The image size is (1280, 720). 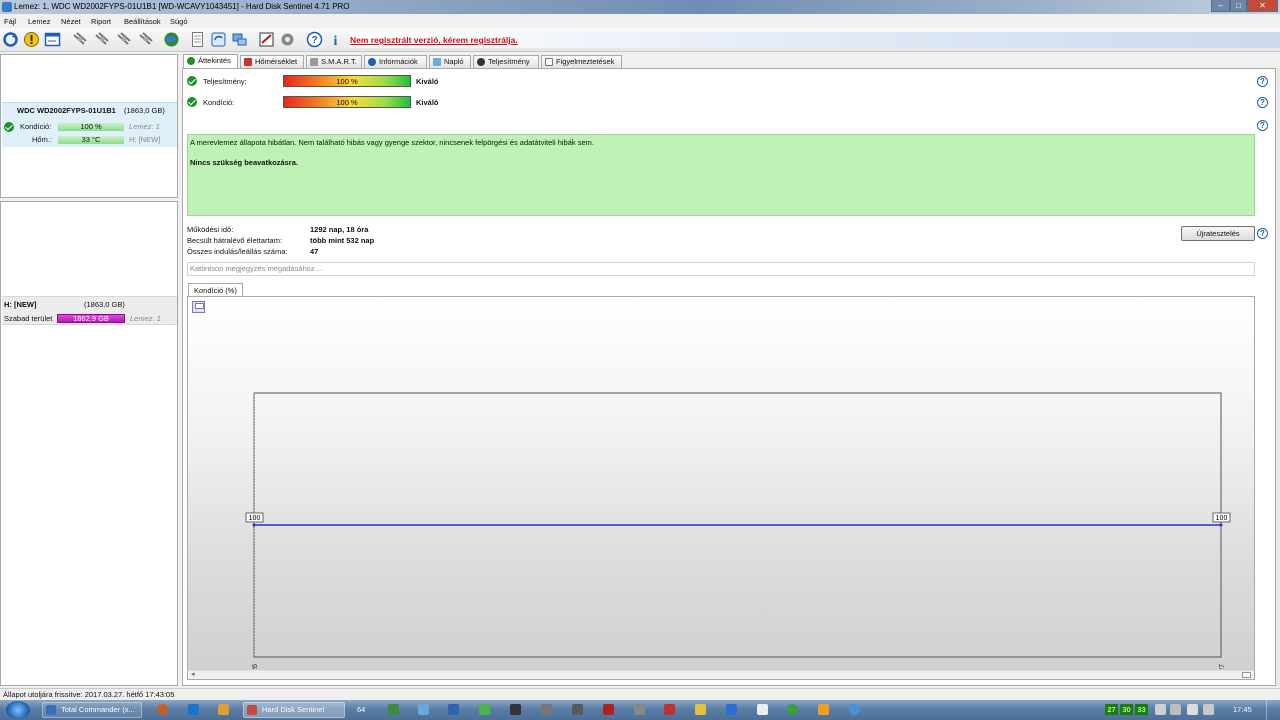 I want to click on remaining-life-label: Becsült hátralévő élettartam:, so click(x=235, y=240).